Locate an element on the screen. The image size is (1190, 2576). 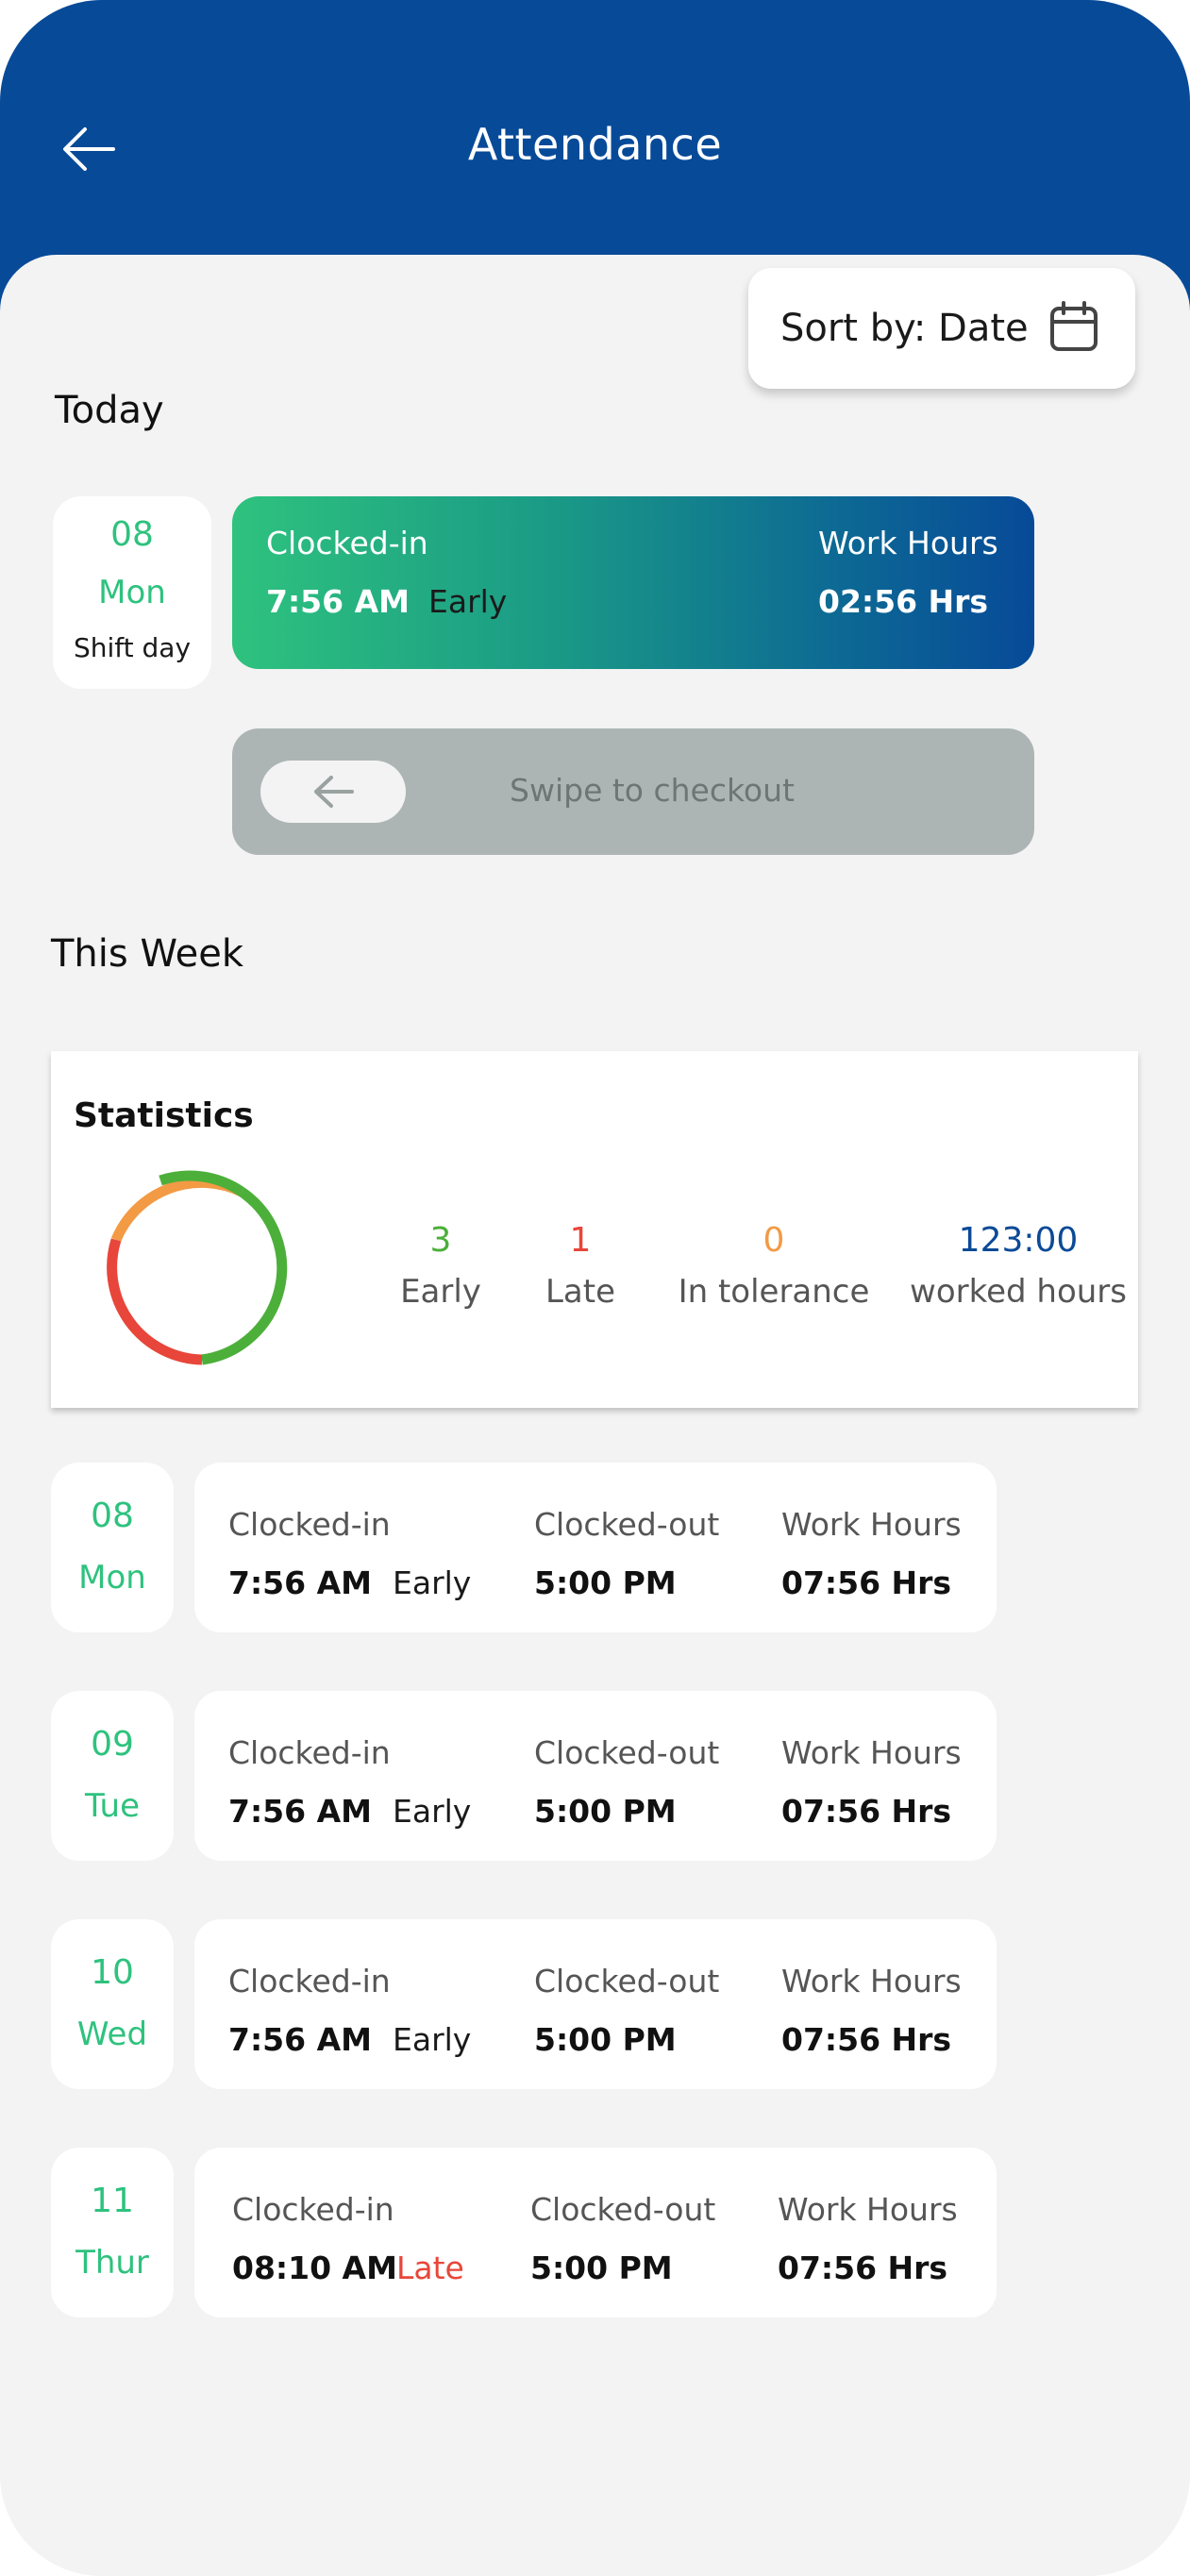
day-weekday: Wed is located at coordinates (112, 2034).